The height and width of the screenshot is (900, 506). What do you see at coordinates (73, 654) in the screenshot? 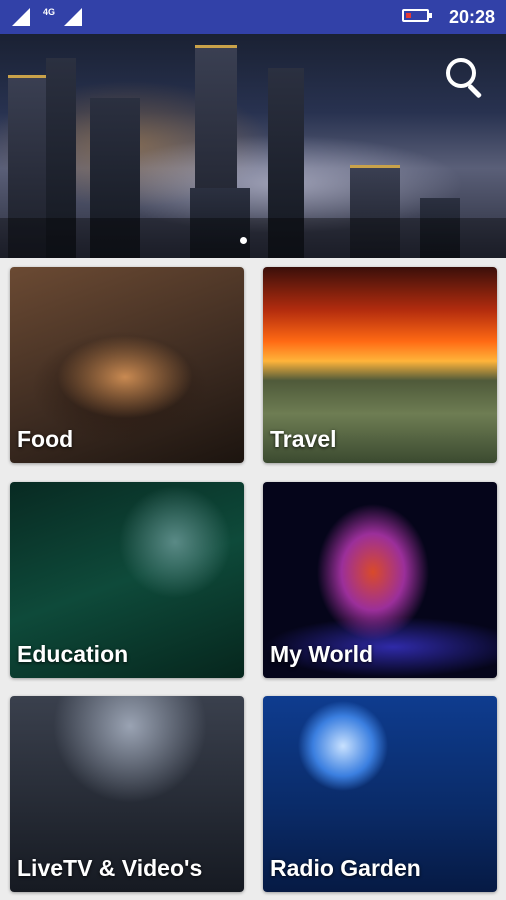
I see `tile-label: Education` at bounding box center [73, 654].